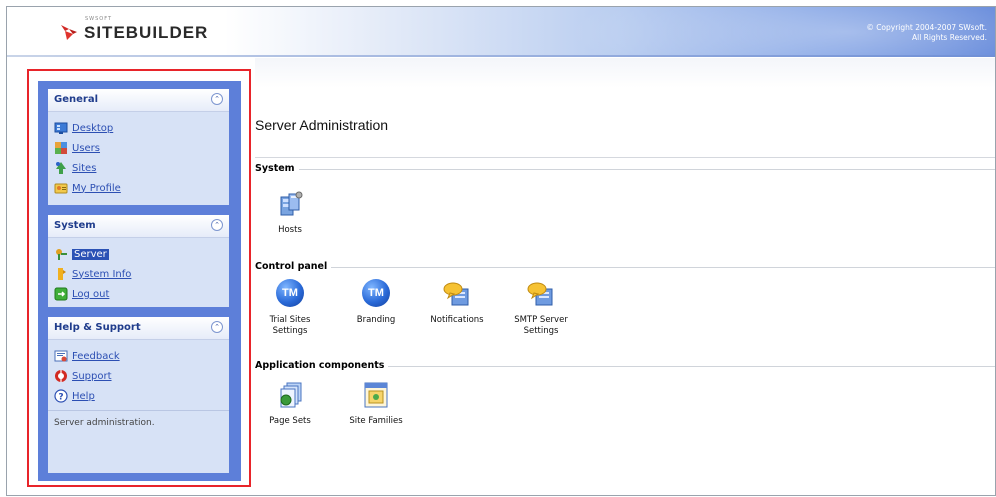 The image size is (996, 497). What do you see at coordinates (625, 169) in the screenshot?
I see `section-system-title: System` at bounding box center [625, 169].